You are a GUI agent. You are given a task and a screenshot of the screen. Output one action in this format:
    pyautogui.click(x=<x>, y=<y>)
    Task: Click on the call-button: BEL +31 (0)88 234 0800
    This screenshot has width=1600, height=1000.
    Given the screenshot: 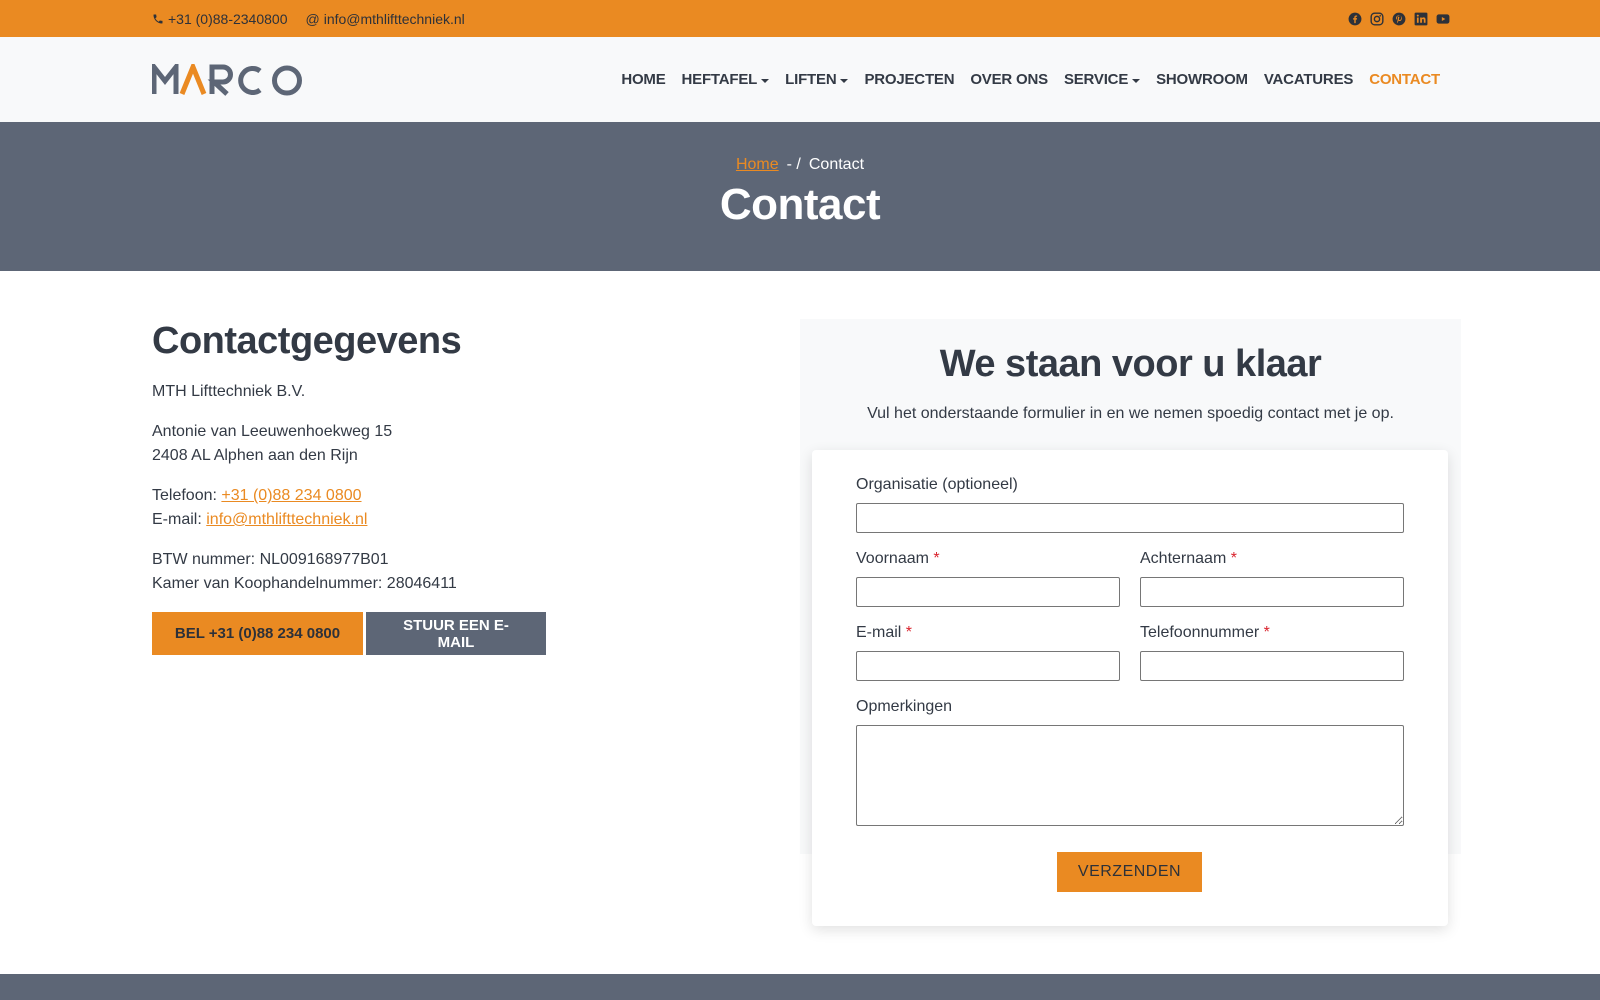 What is the action you would take?
    pyautogui.click(x=257, y=633)
    